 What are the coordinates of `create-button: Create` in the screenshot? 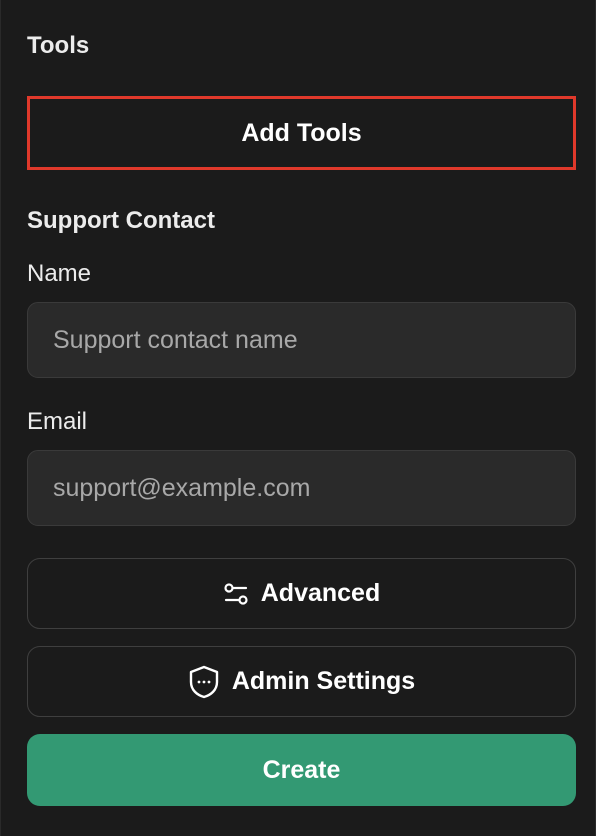 It's located at (301, 770).